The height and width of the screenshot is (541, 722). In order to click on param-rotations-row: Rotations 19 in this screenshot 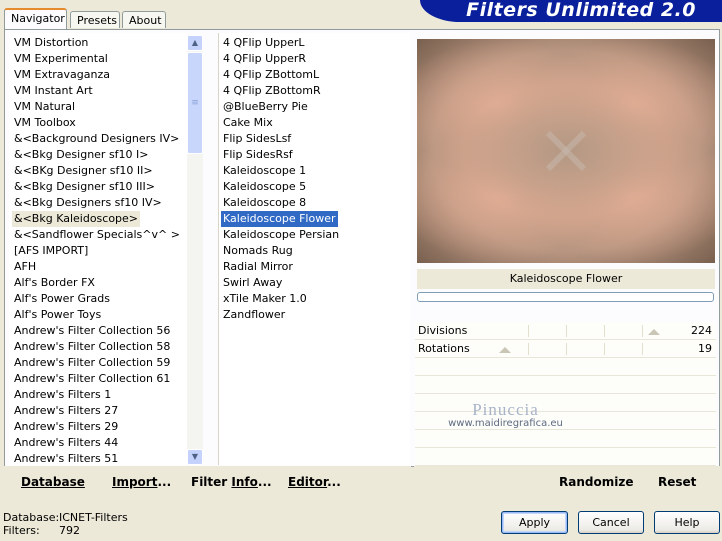, I will do `click(565, 349)`.